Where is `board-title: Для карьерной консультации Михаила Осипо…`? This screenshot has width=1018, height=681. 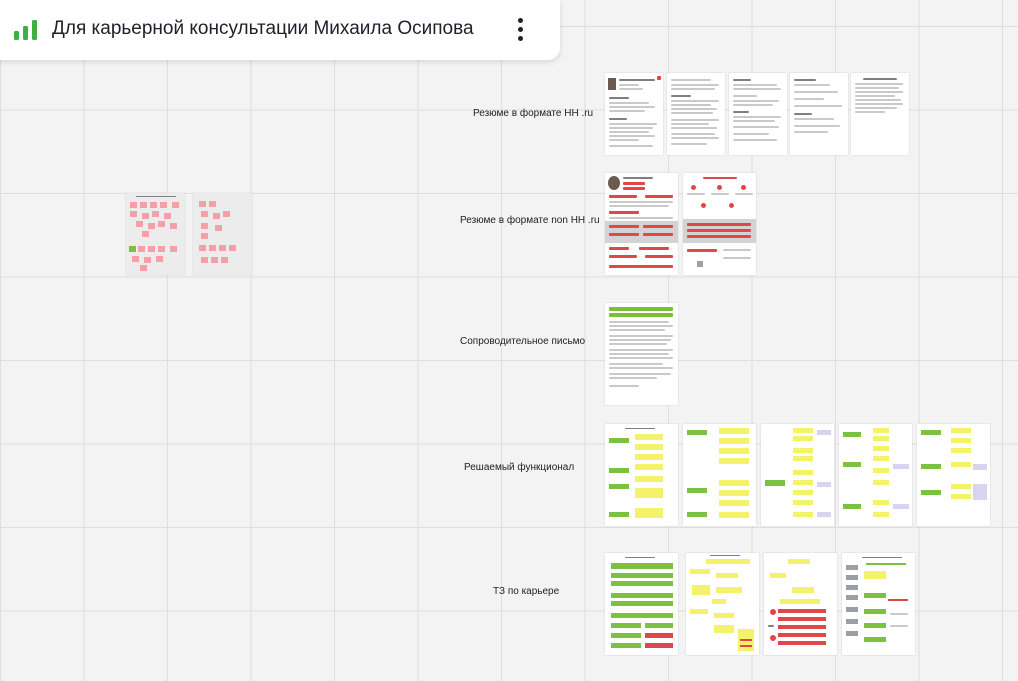
board-title: Для карьерной консультации Михаила Осипо… is located at coordinates (263, 29).